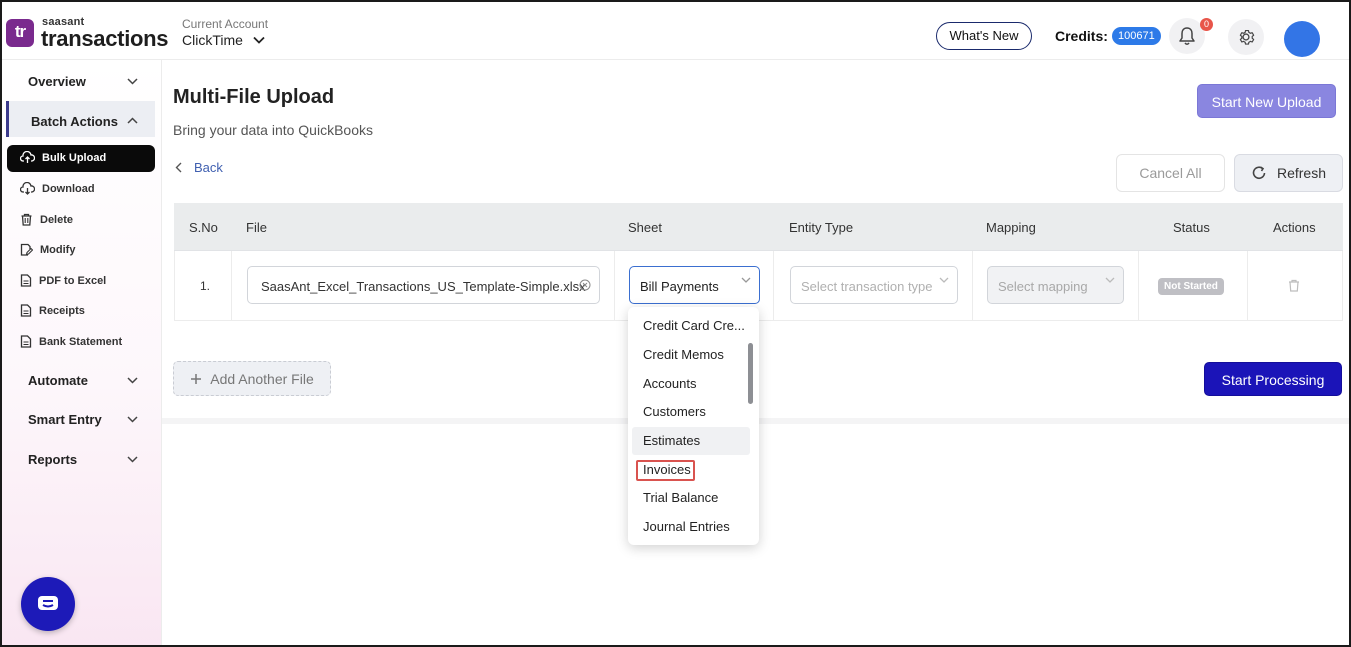 This screenshot has width=1351, height=647. Describe the element at coordinates (132, 120) in the screenshot. I see `chevron-up-icon` at that location.